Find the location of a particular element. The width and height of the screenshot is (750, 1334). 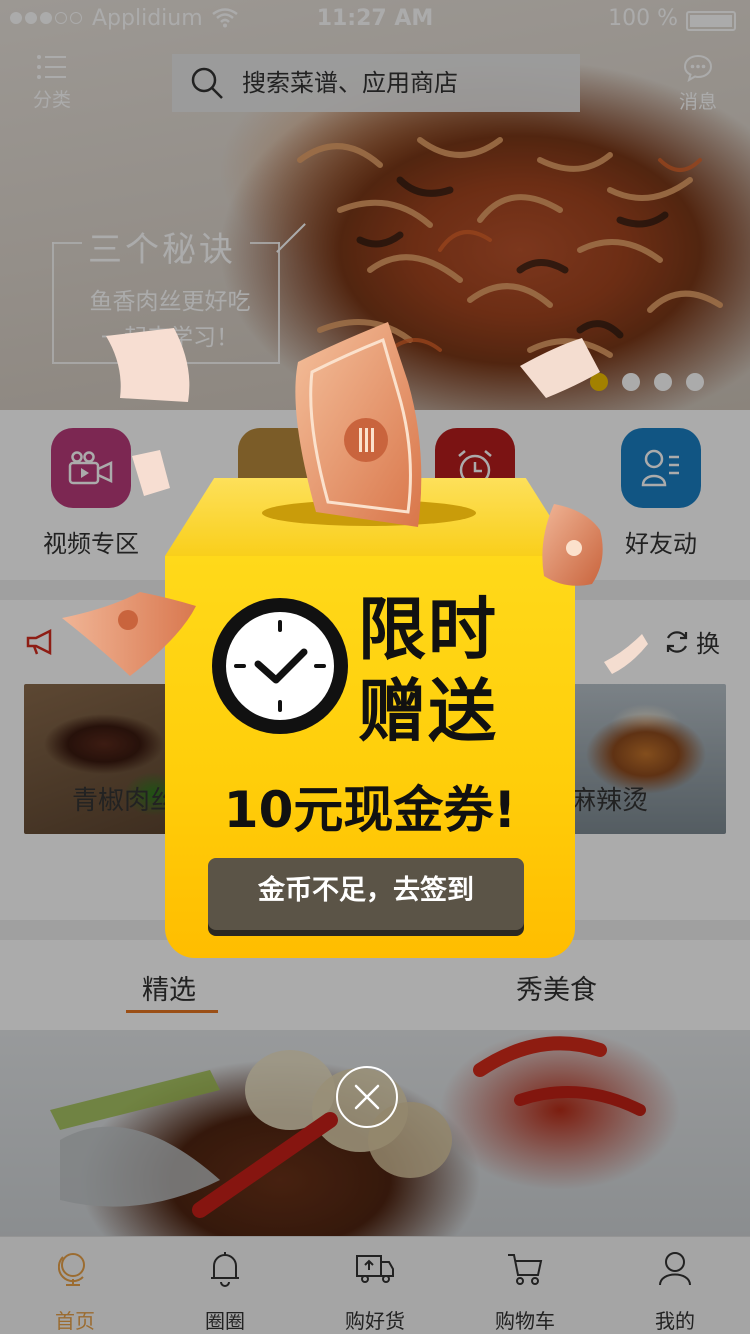

close-popup-button is located at coordinates (367, 1097).